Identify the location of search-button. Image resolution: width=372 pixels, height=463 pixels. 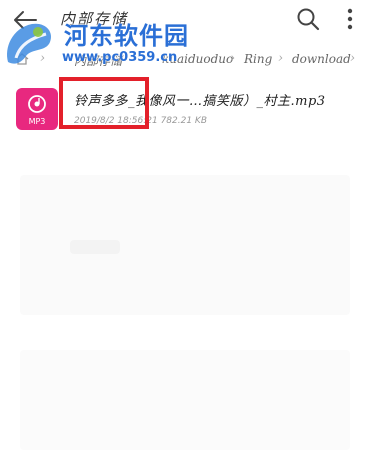
(308, 19).